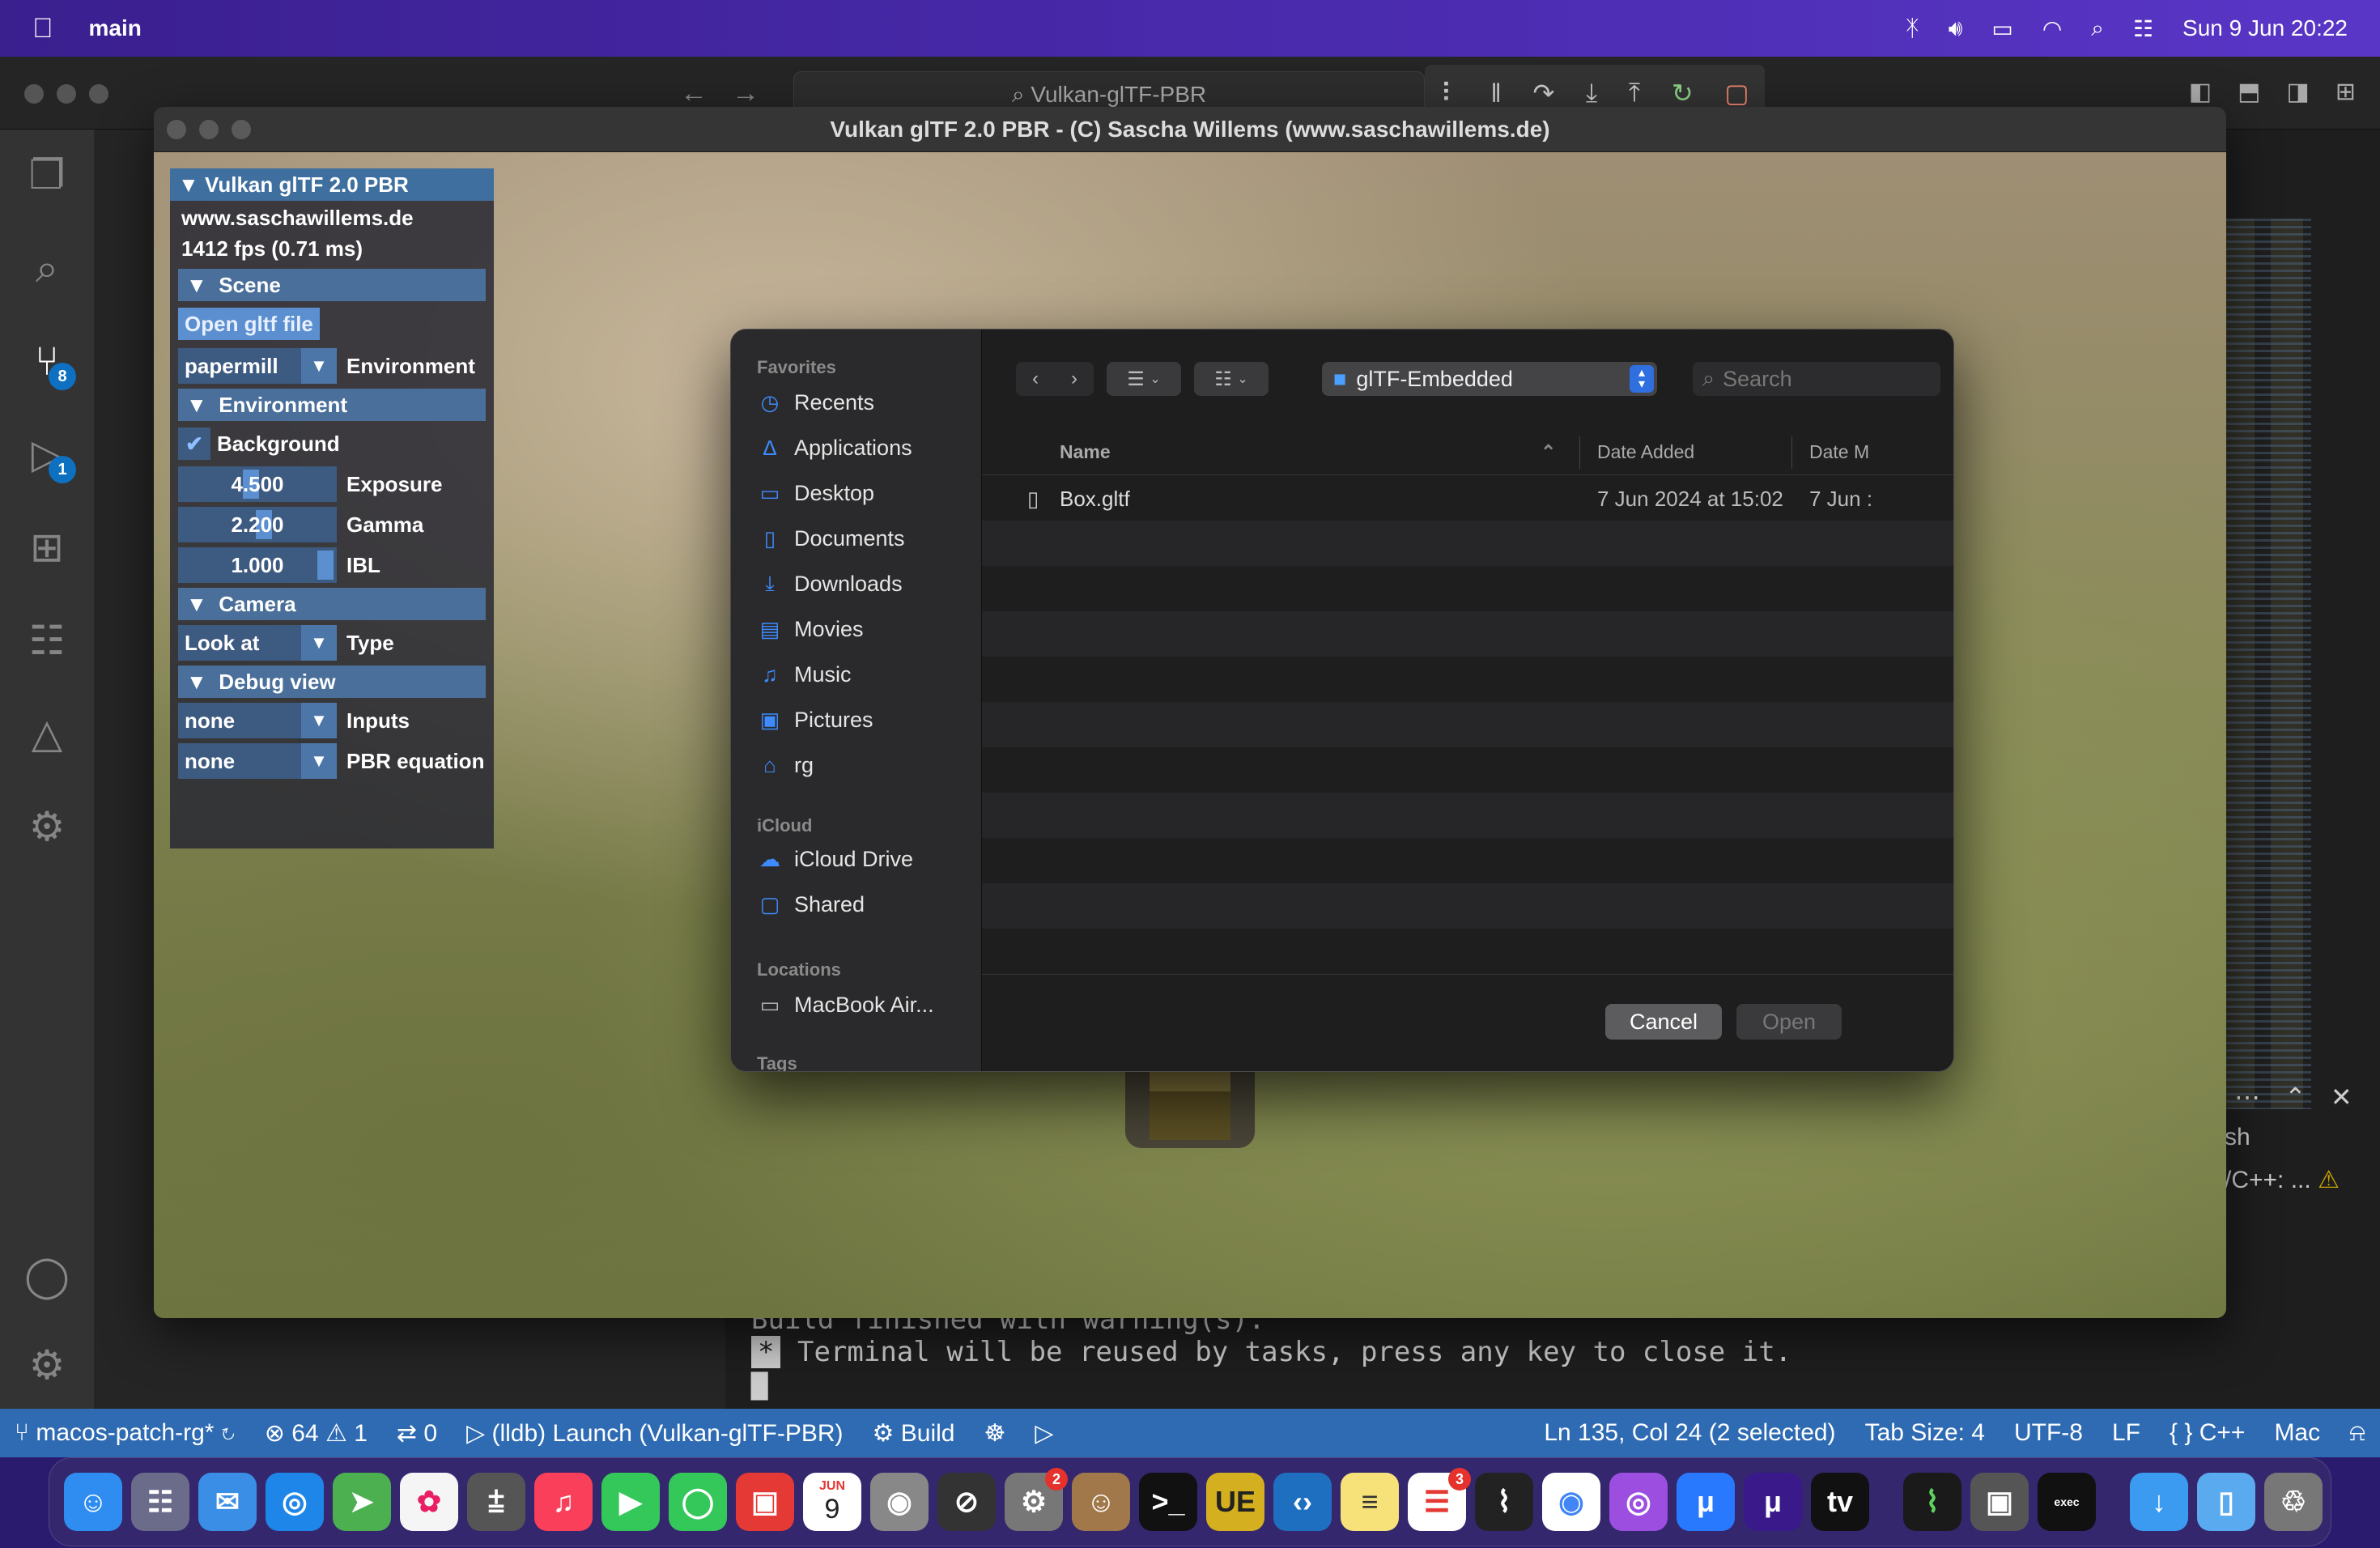 The width and height of the screenshot is (2380, 1548). What do you see at coordinates (1736, 93) in the screenshot?
I see `stop-icon: ▢` at bounding box center [1736, 93].